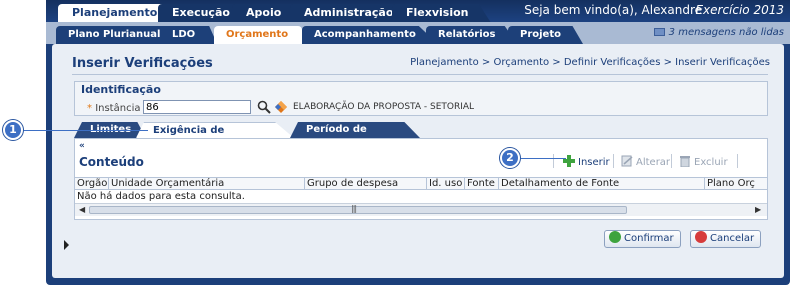  Describe the element at coordinates (441, 13) in the screenshot. I see `tab-flexvision: Flexvision` at that location.